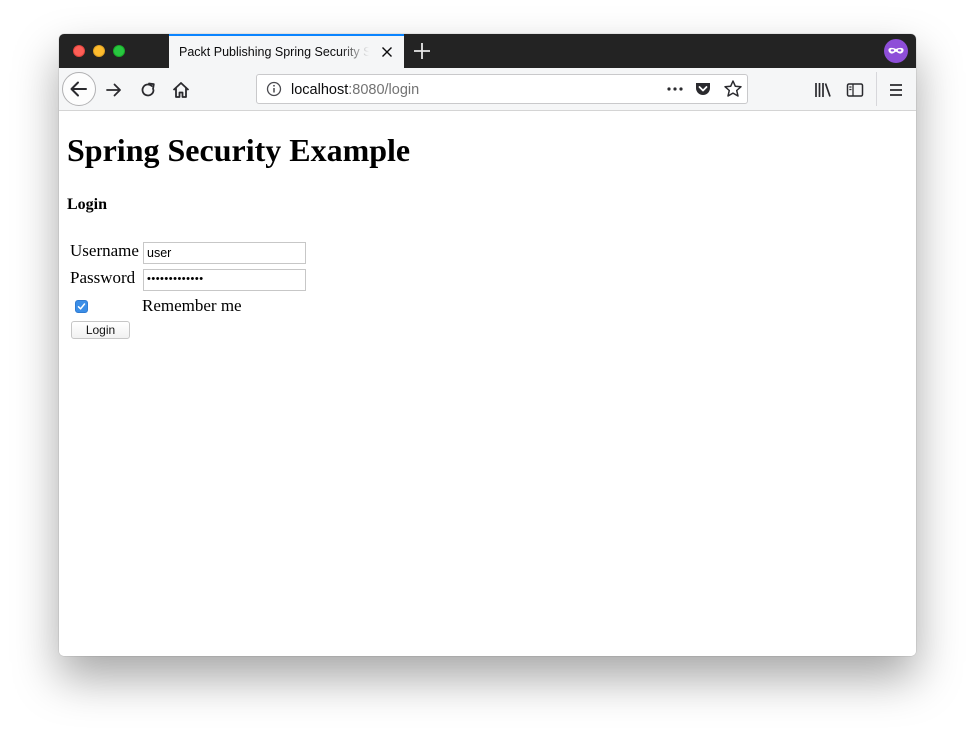  Describe the element at coordinates (733, 89) in the screenshot. I see `star-icon` at that location.